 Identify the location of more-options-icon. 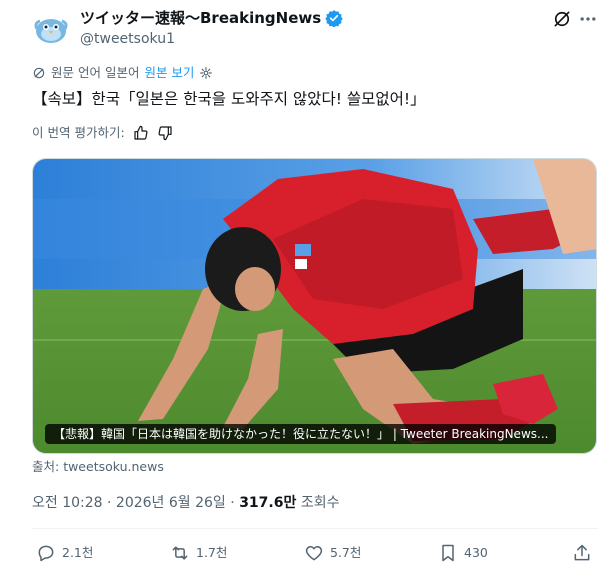
(588, 19).